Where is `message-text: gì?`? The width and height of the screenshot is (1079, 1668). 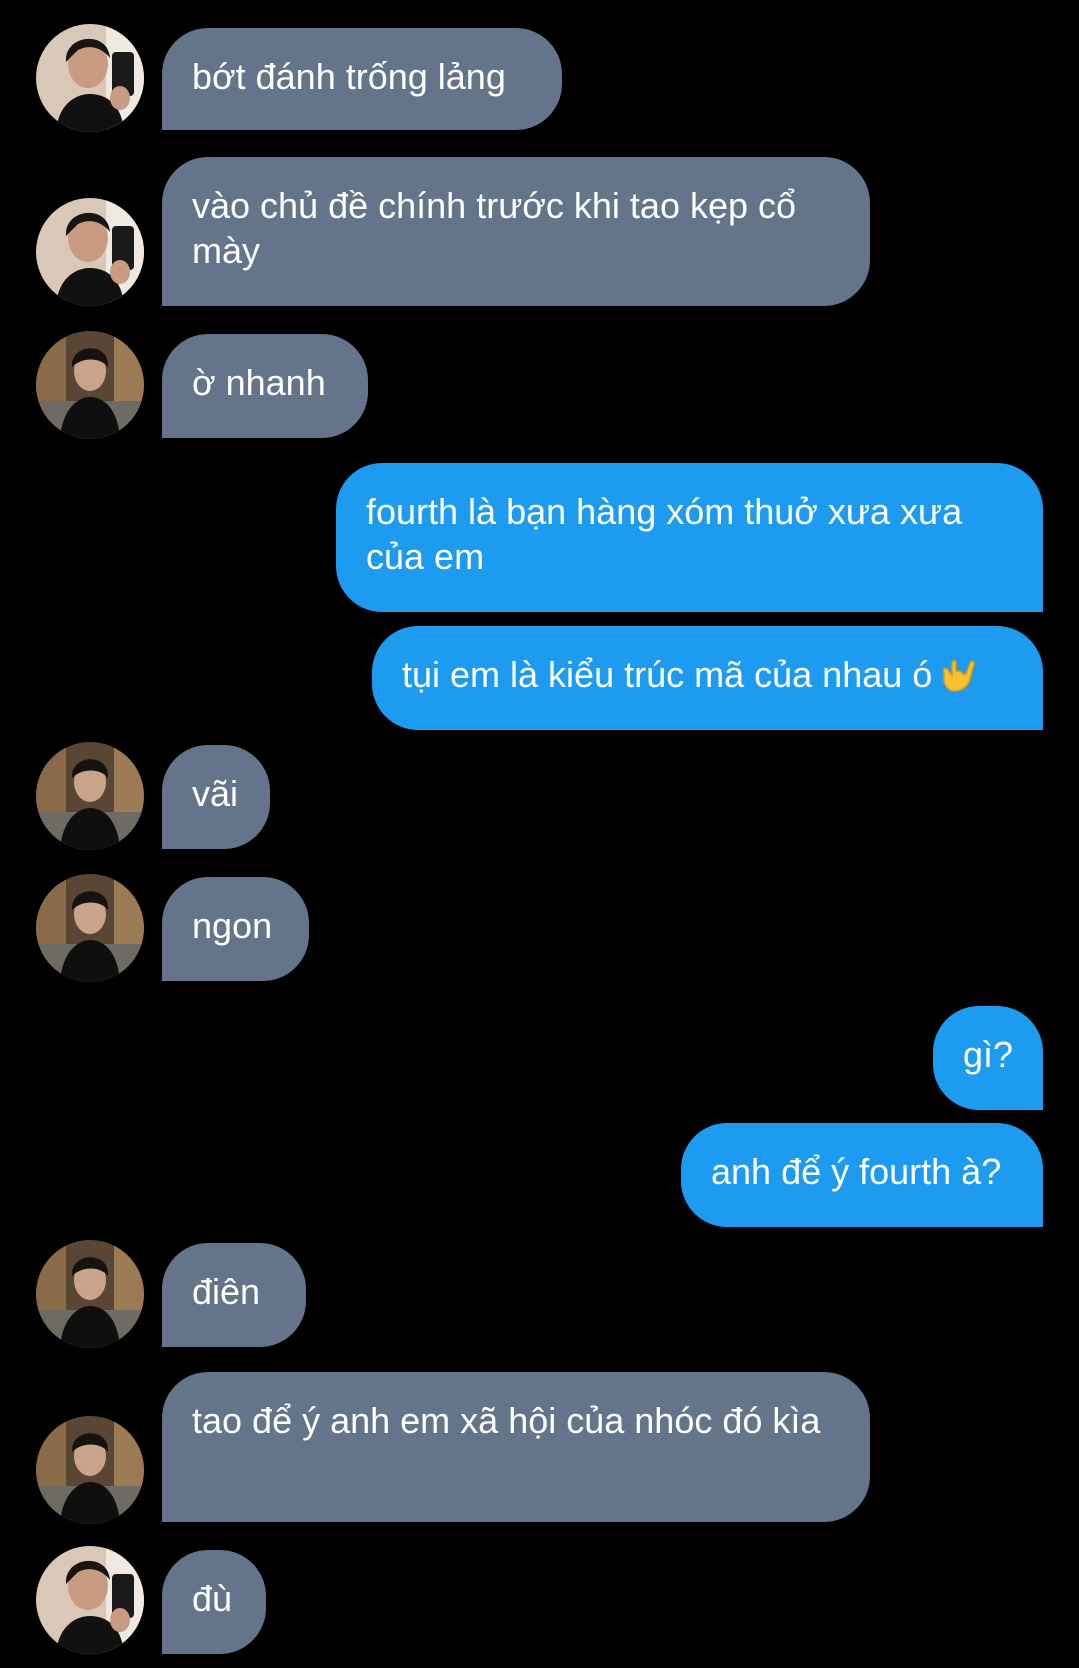 message-text: gì? is located at coordinates (988, 1054).